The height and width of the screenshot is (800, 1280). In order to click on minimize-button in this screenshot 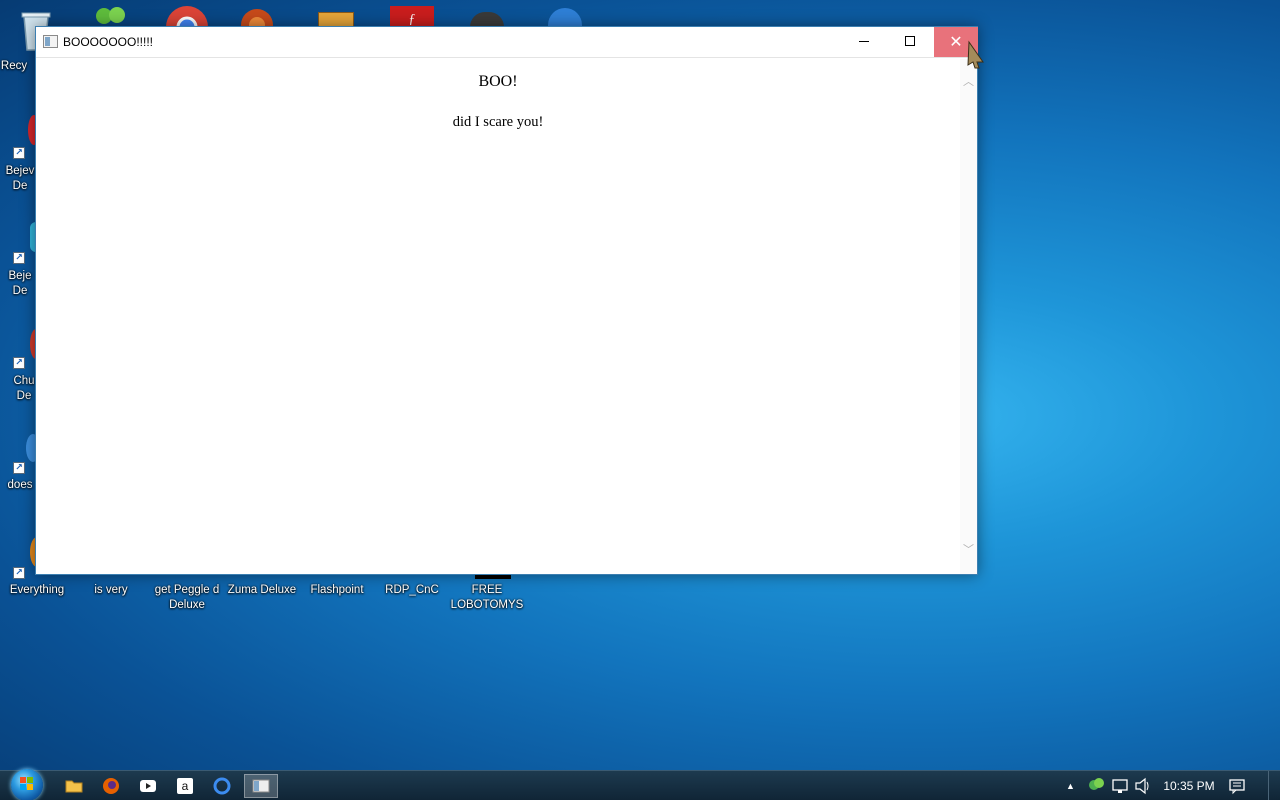, I will do `click(864, 42)`.